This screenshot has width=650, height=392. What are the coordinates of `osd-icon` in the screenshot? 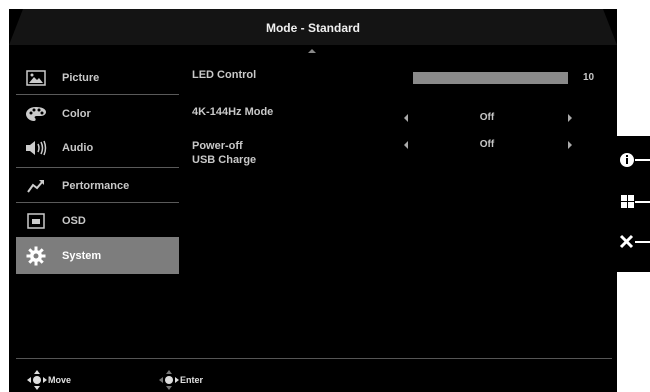 It's located at (36, 221).